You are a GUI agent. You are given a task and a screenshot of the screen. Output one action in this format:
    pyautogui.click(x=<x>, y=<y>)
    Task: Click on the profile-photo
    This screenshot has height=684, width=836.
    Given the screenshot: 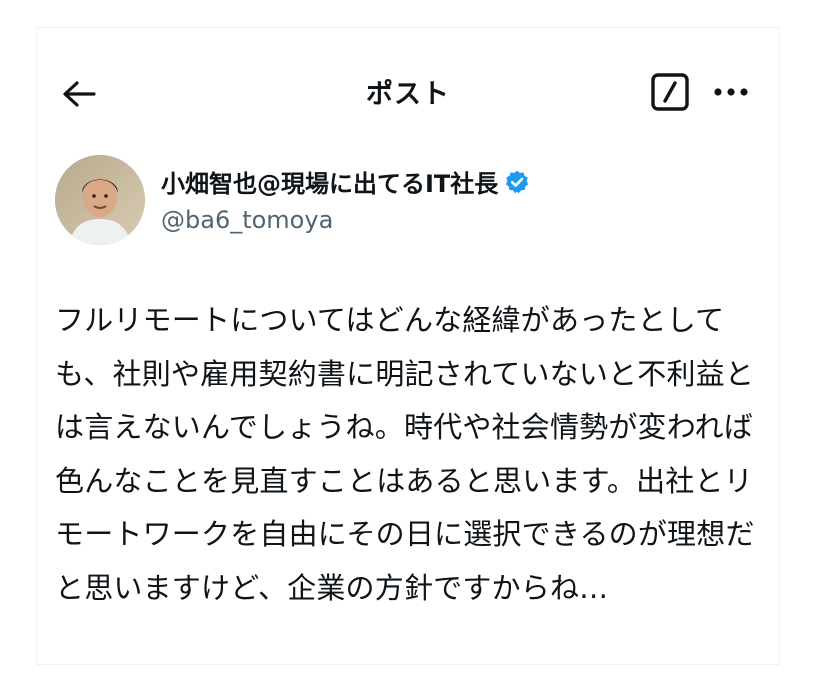 What is the action you would take?
    pyautogui.click(x=100, y=200)
    